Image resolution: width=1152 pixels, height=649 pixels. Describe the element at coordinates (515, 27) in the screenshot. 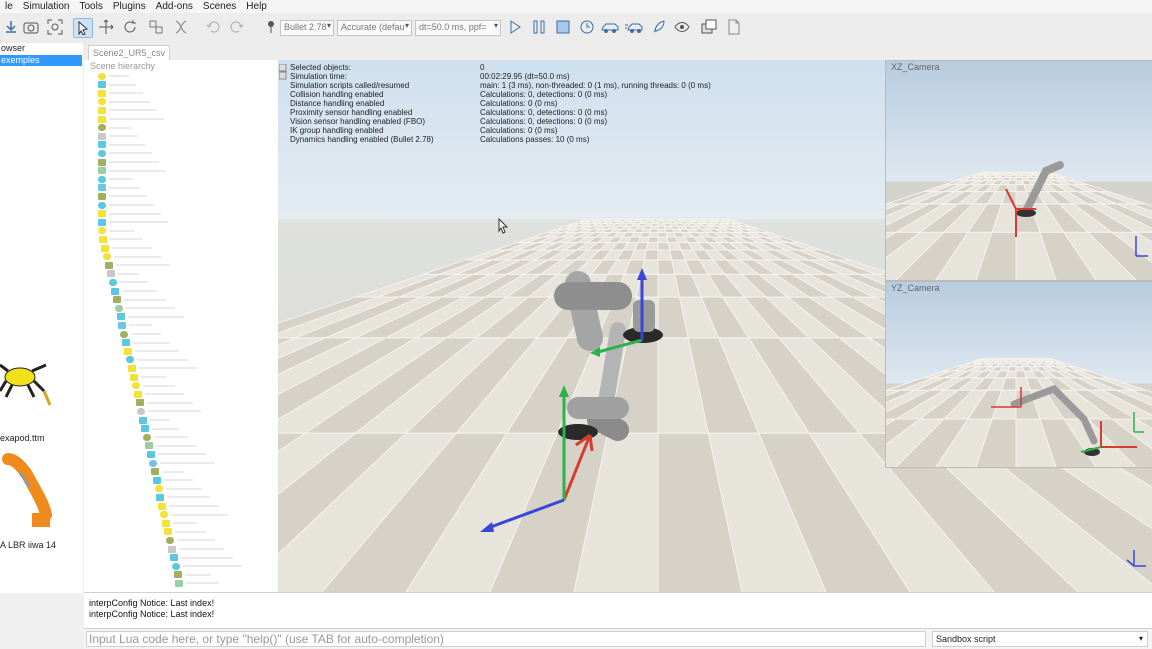

I see `play-icon` at that location.